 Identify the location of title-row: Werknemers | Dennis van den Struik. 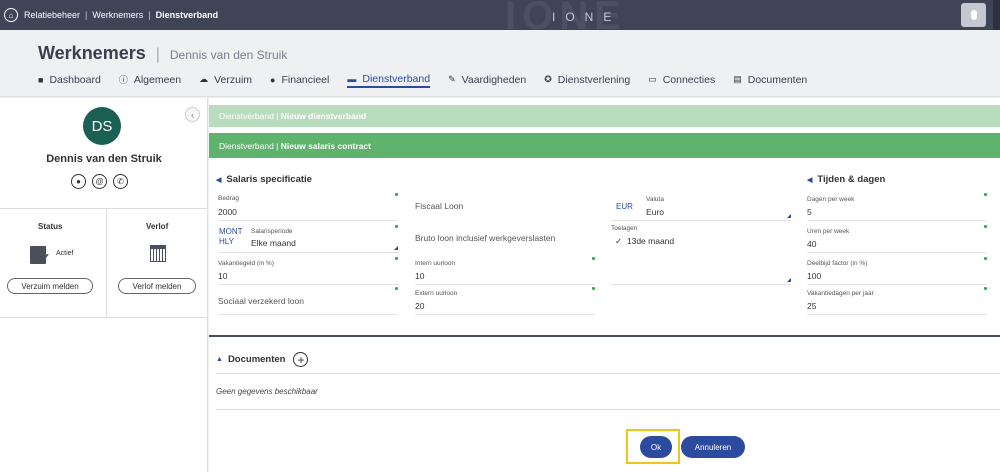
(162, 53).